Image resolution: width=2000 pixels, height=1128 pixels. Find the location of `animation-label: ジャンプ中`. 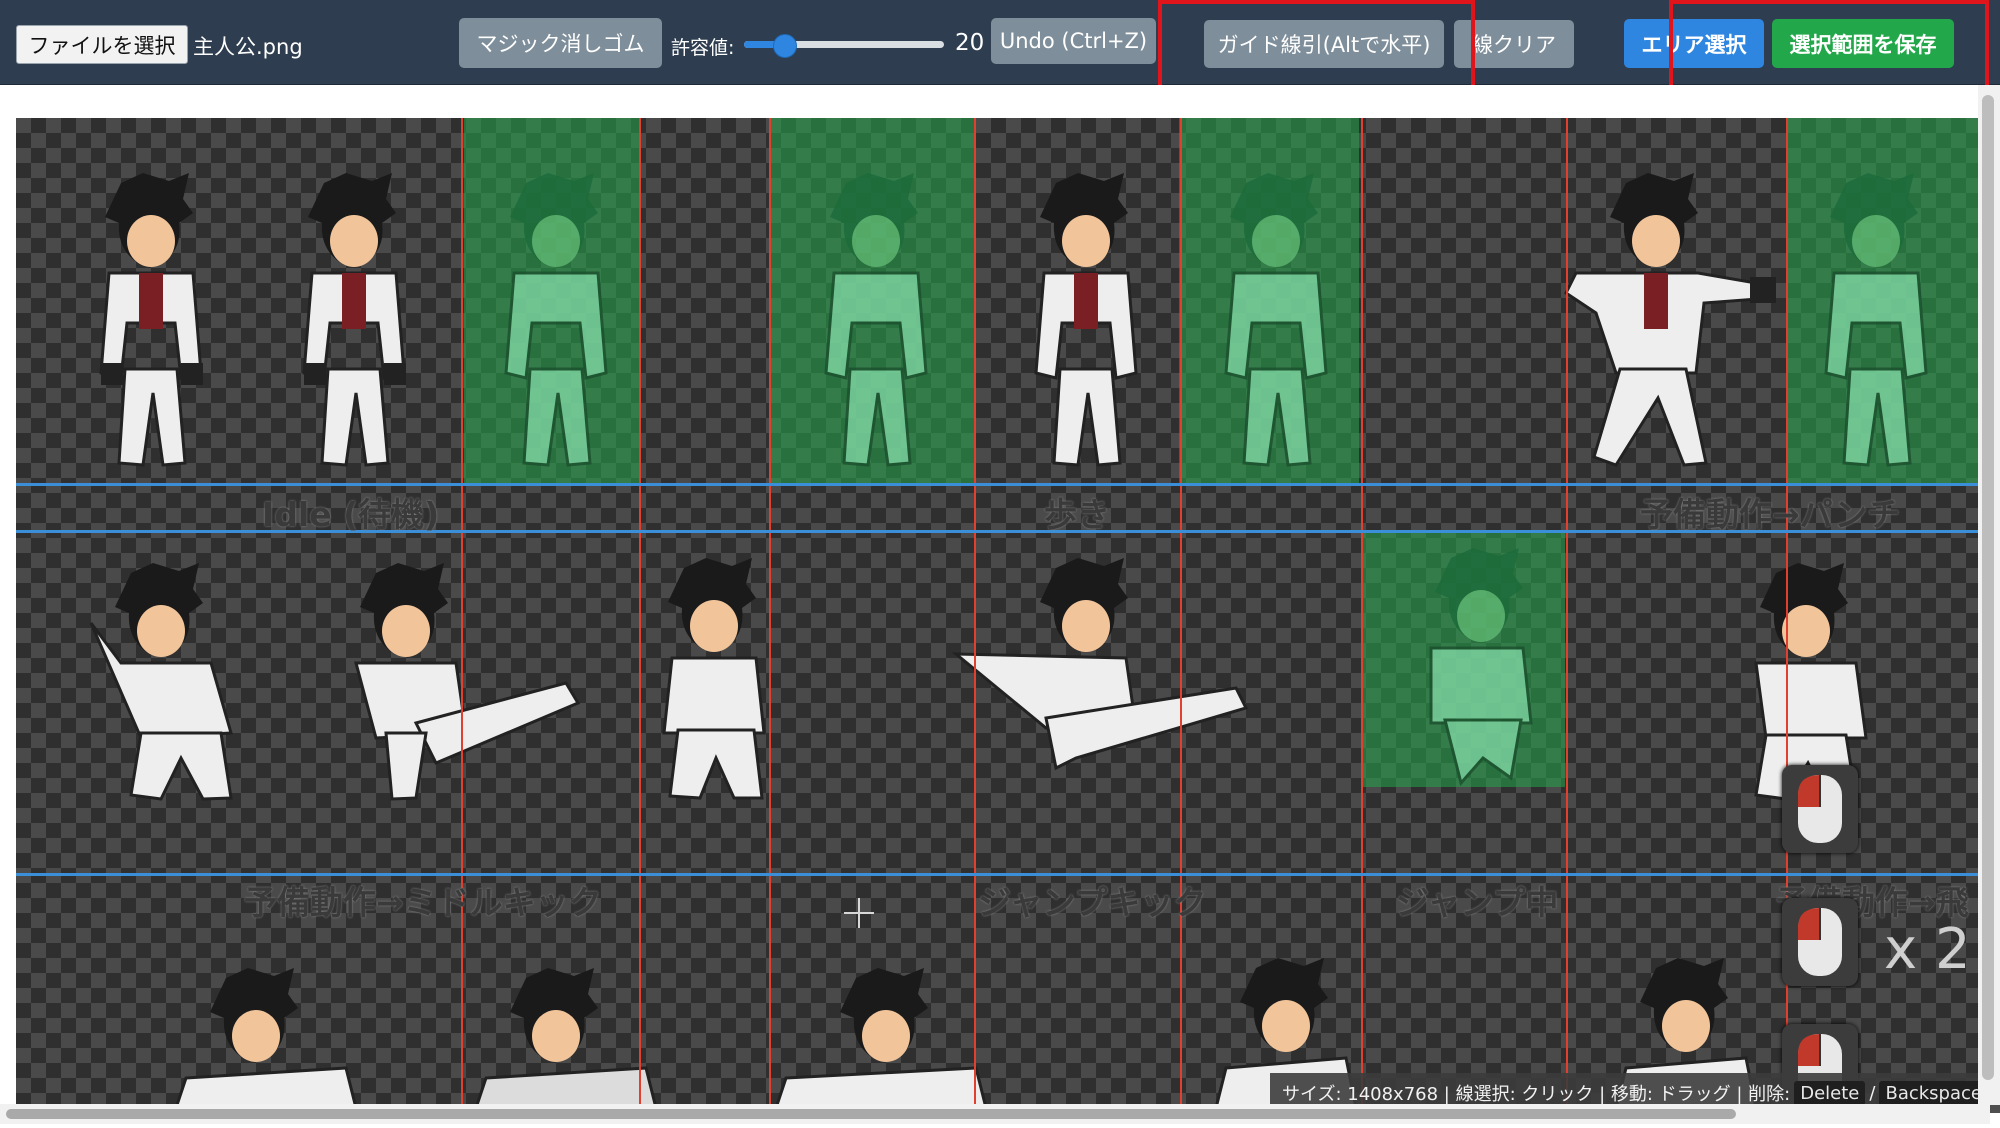

animation-label: ジャンプ中 is located at coordinates (1477, 902).